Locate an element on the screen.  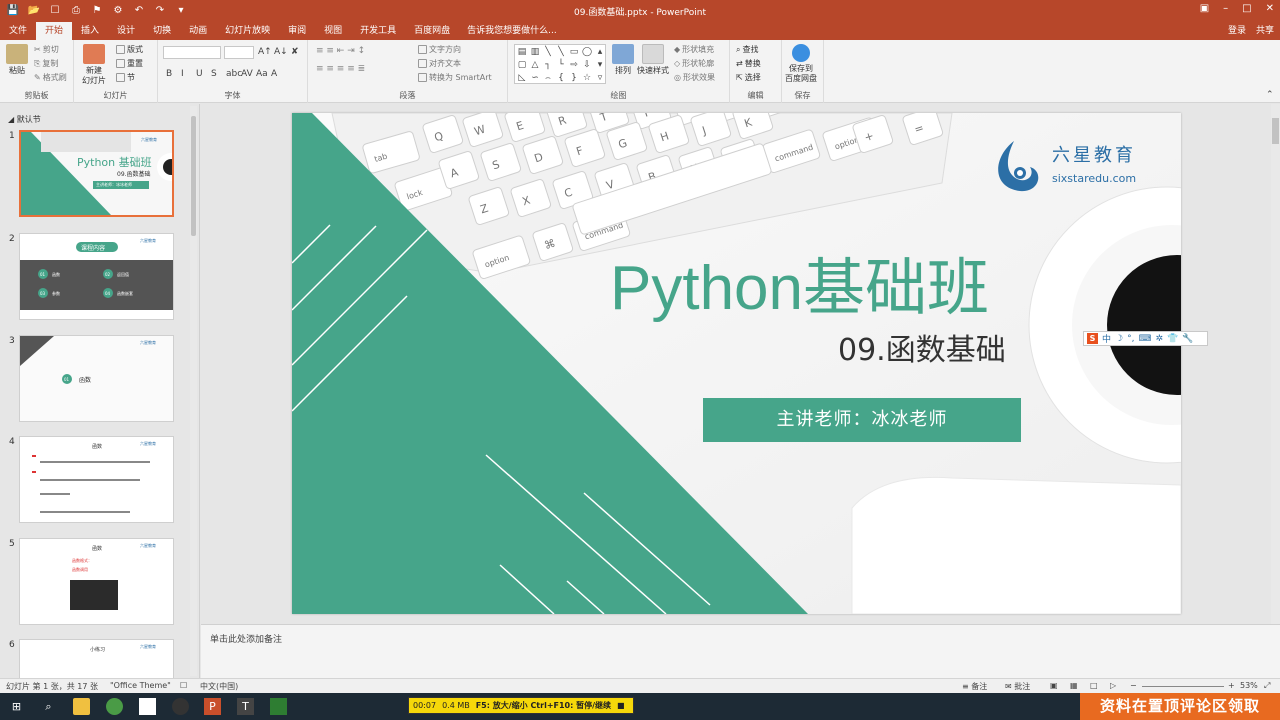
tab-4: 切换 is located at coordinates (162, 31).